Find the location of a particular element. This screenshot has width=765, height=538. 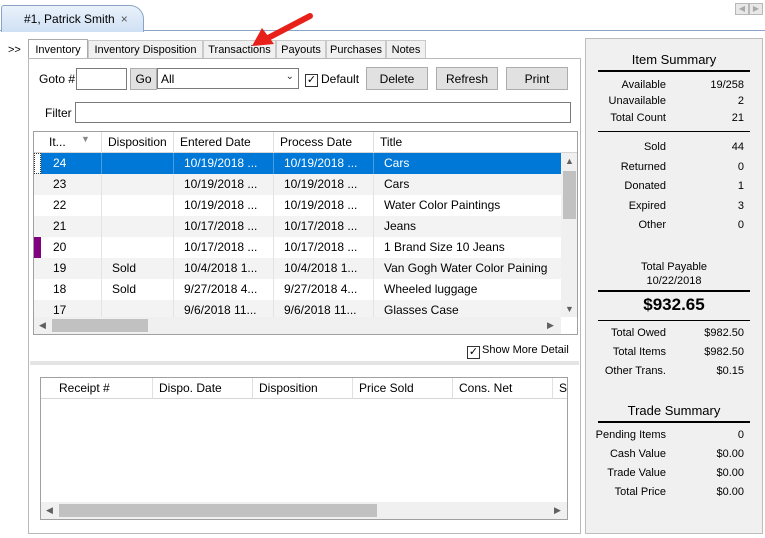

summary-row-unavailable: Unavailable 2 is located at coordinates (674, 102).